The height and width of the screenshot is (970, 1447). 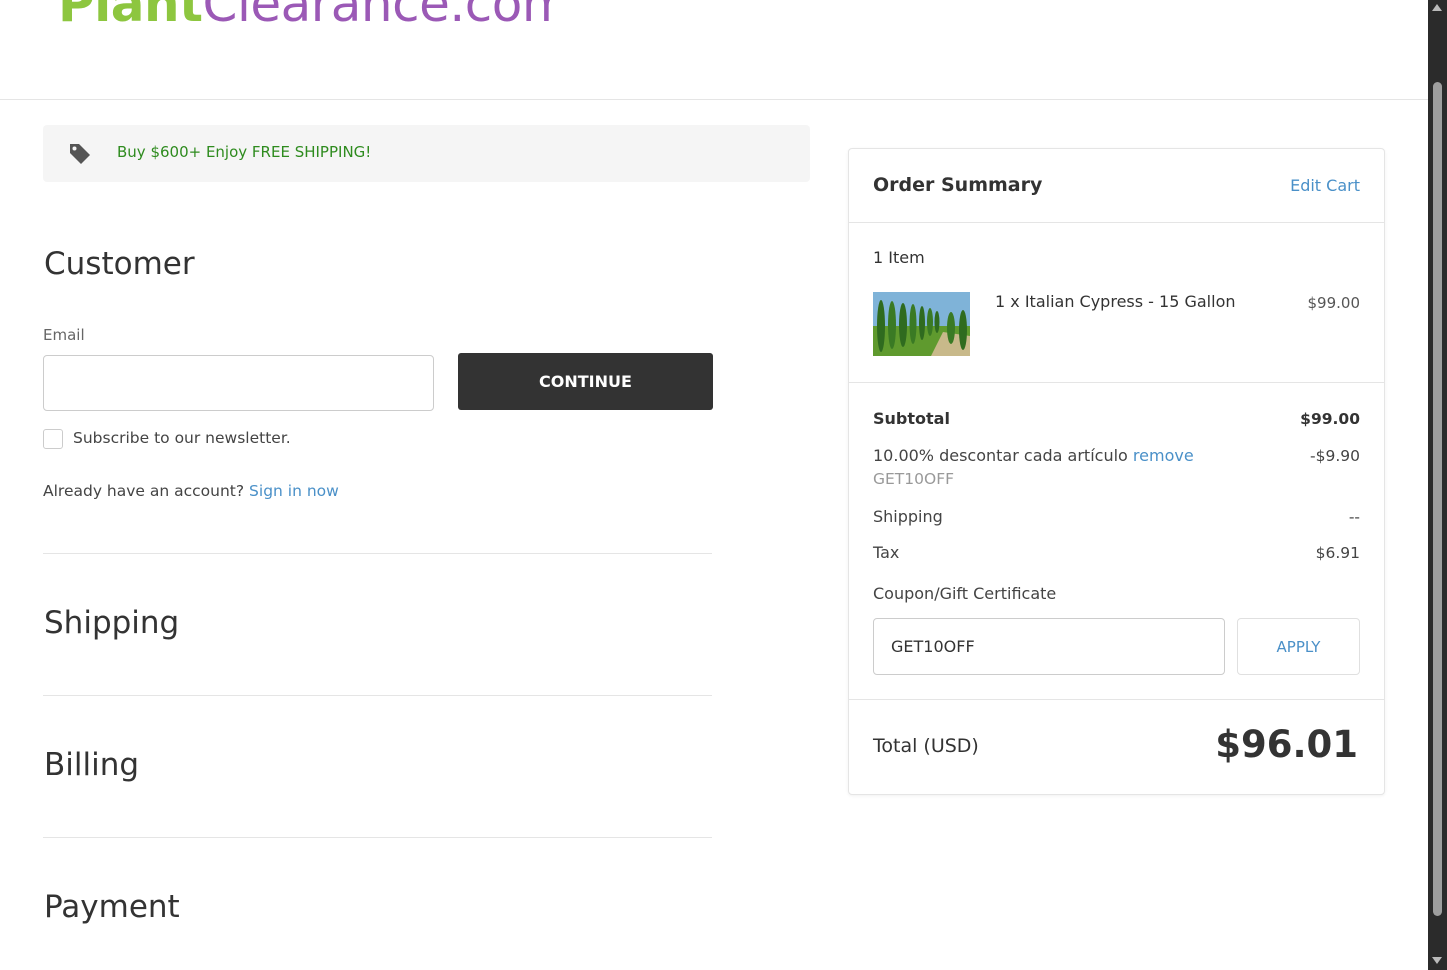 I want to click on tag-icon, so click(x=80, y=154).